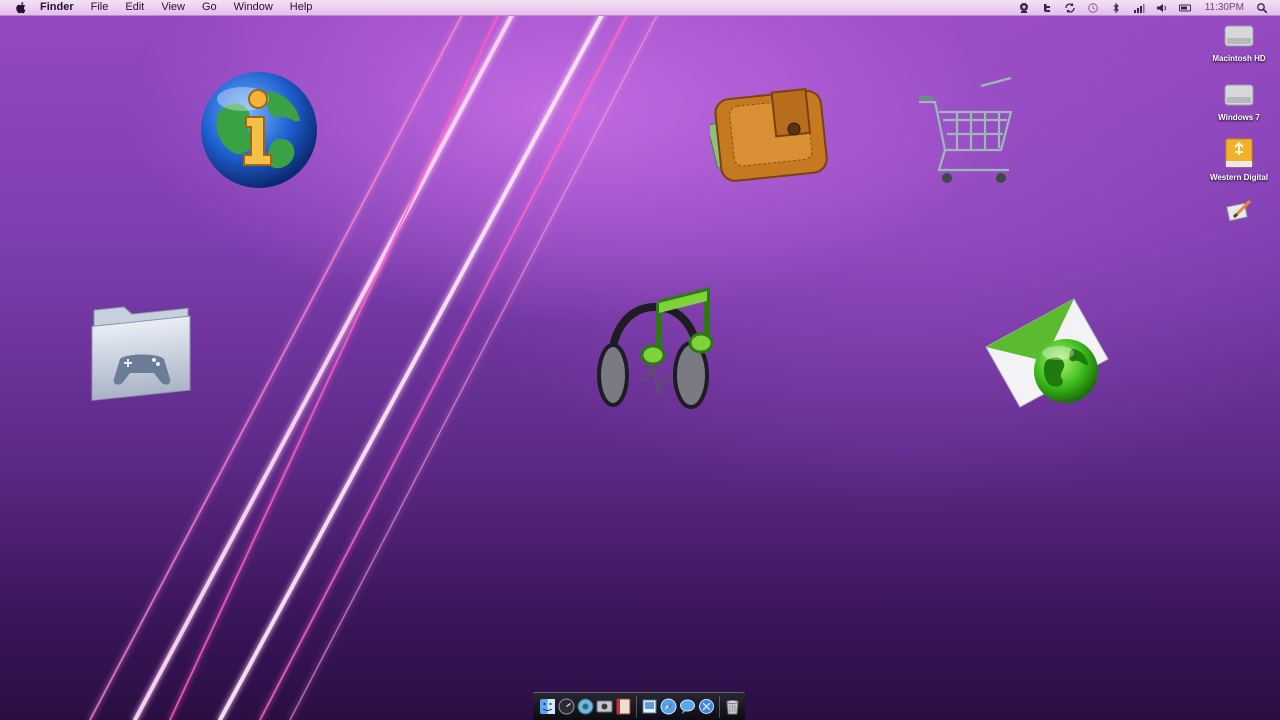  I want to click on dock-dashboard, so click(566, 706).